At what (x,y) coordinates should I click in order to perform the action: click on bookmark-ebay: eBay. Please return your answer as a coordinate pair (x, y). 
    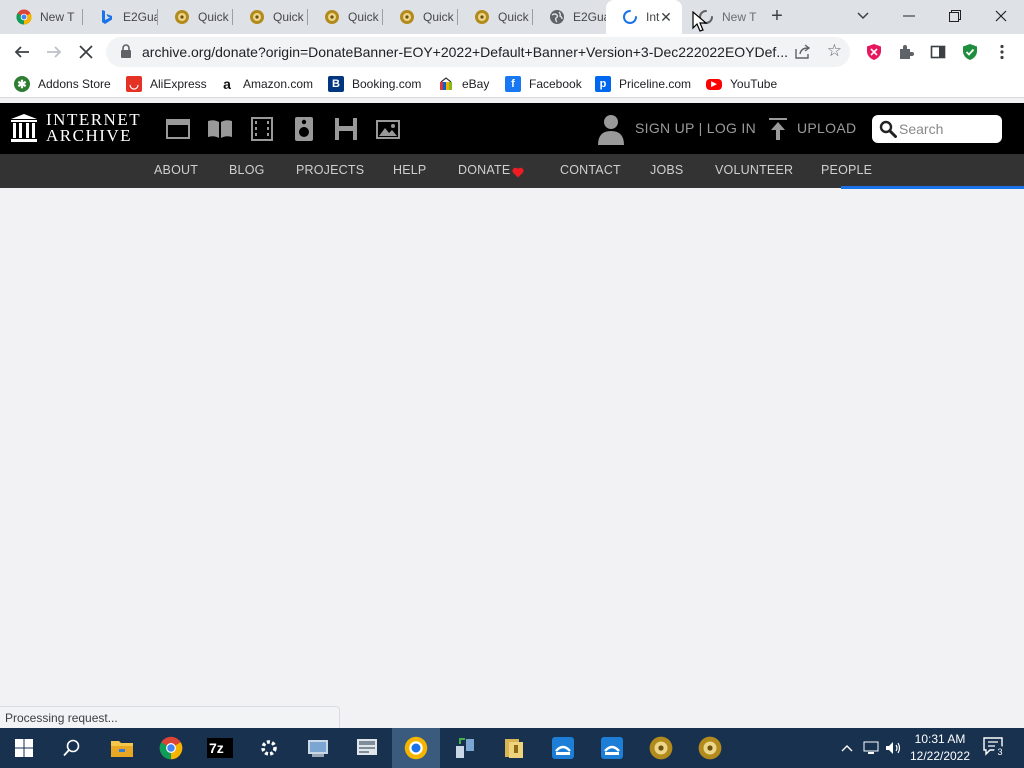
    Looking at the image, I should click on (463, 84).